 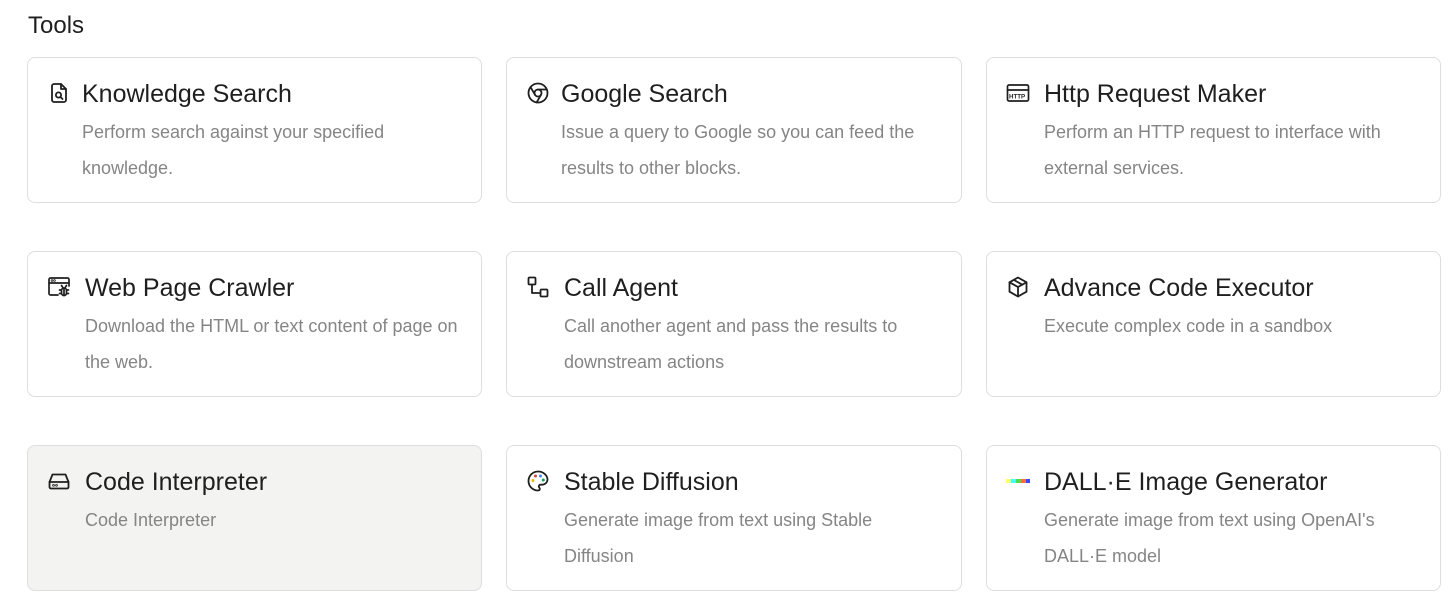 What do you see at coordinates (187, 94) in the screenshot?
I see `tool-title: Knowledge Search` at bounding box center [187, 94].